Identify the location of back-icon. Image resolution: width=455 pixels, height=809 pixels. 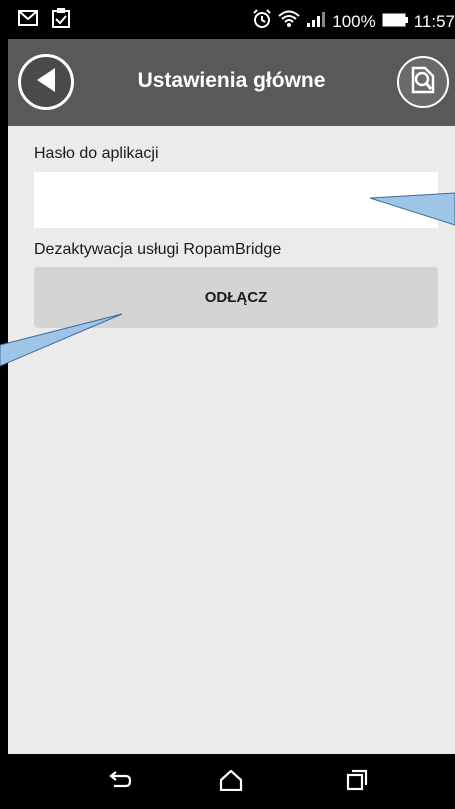
(119, 782).